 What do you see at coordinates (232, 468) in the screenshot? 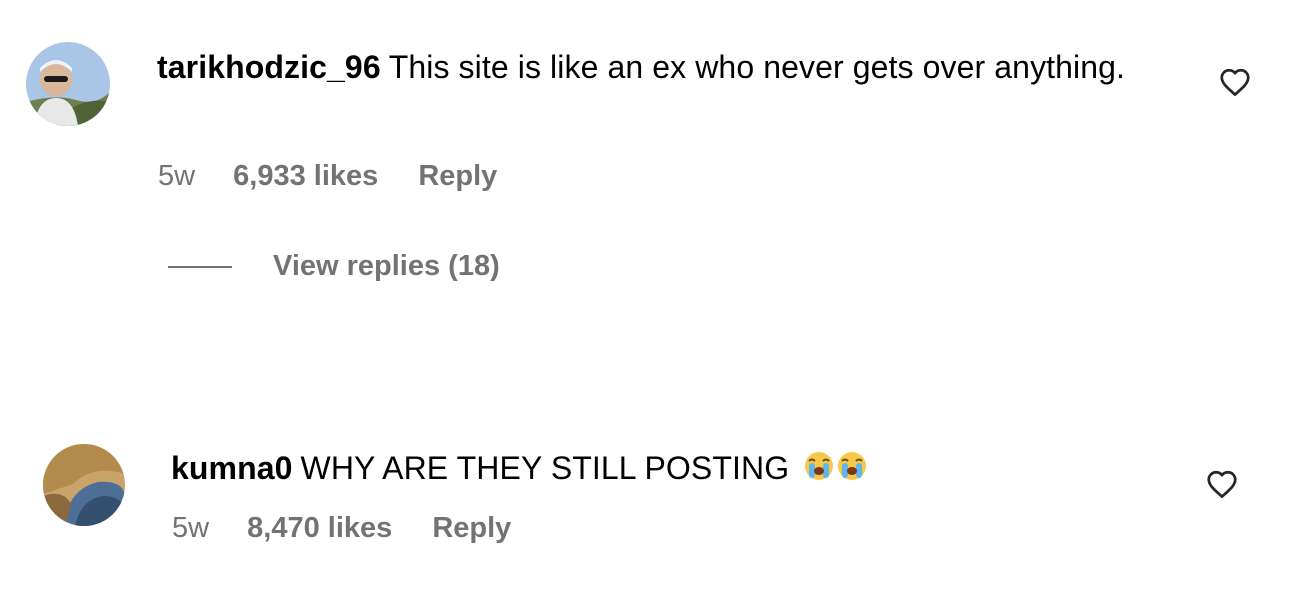
I see `username: kumna0` at bounding box center [232, 468].